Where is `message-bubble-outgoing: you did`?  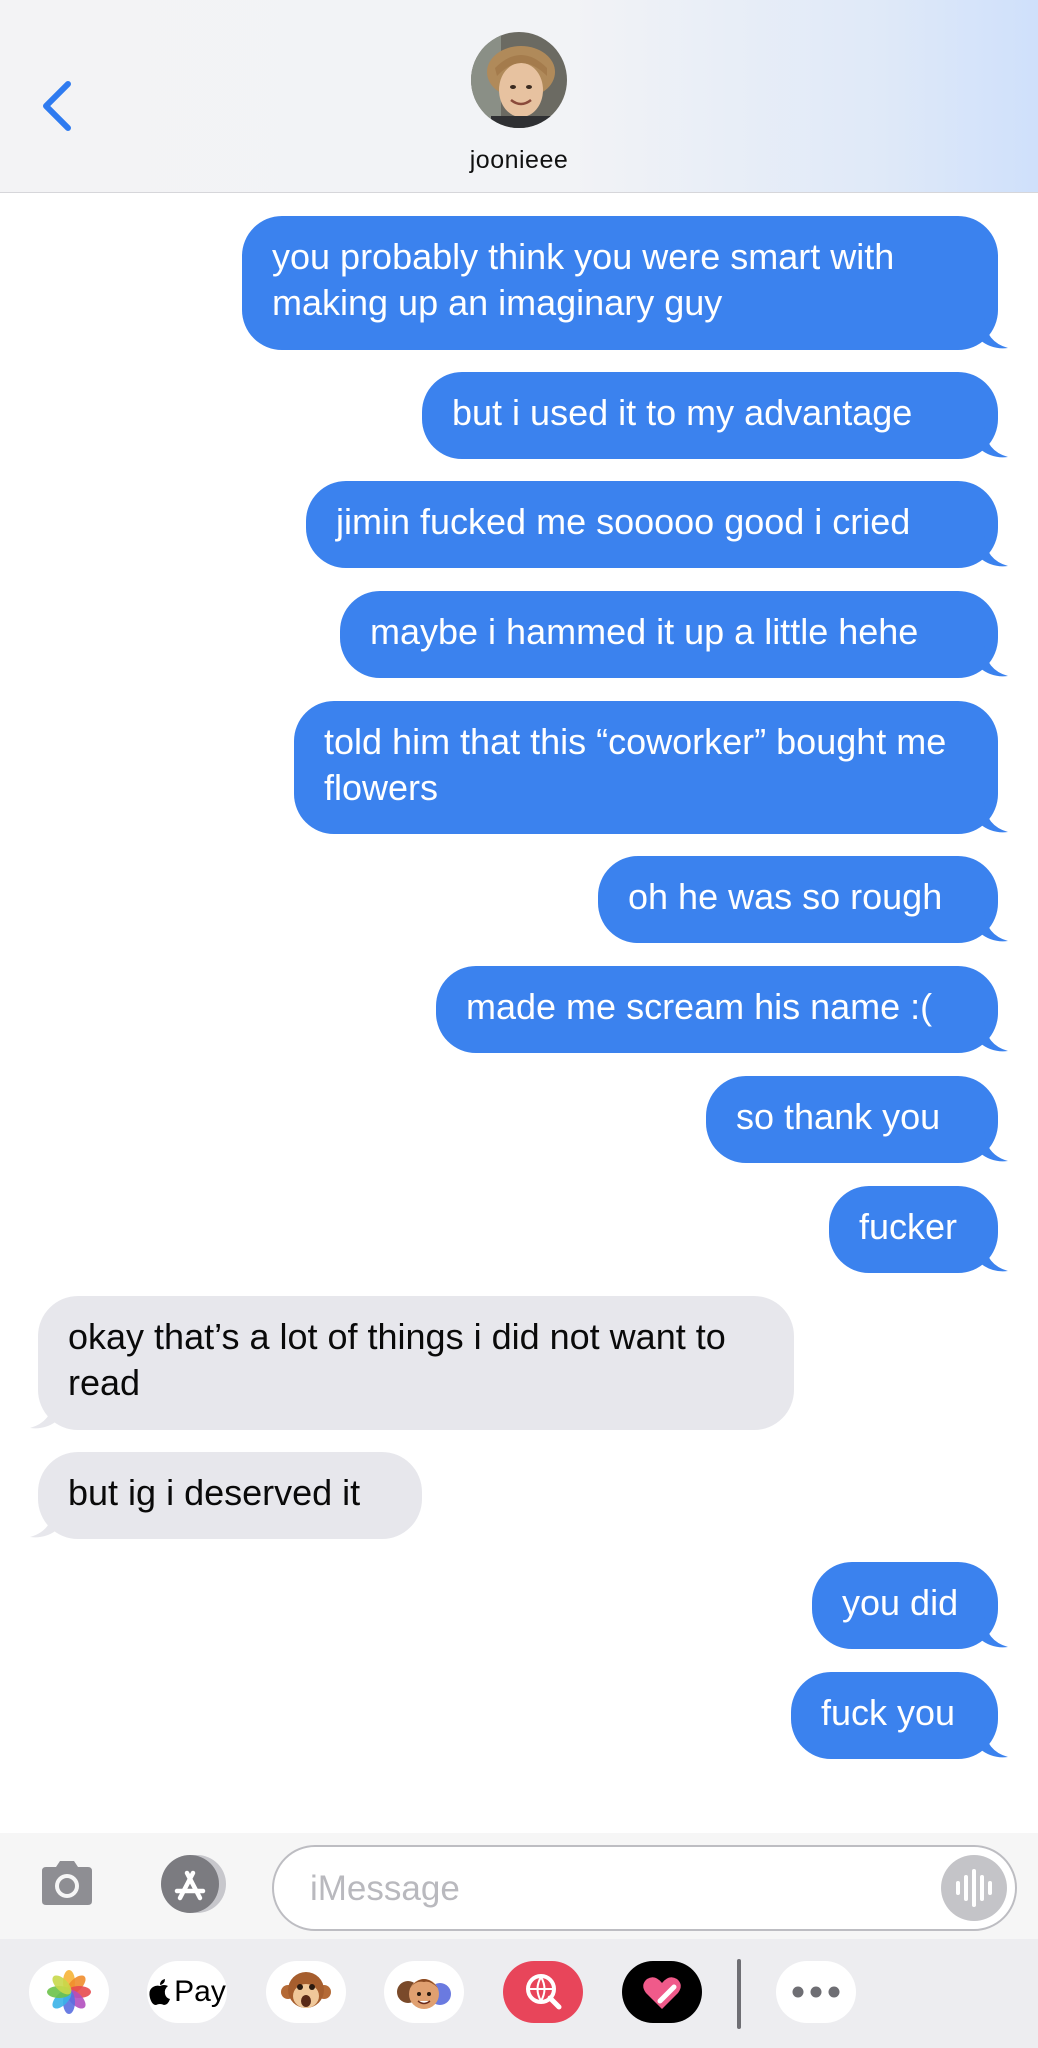 message-bubble-outgoing: you did is located at coordinates (905, 1605).